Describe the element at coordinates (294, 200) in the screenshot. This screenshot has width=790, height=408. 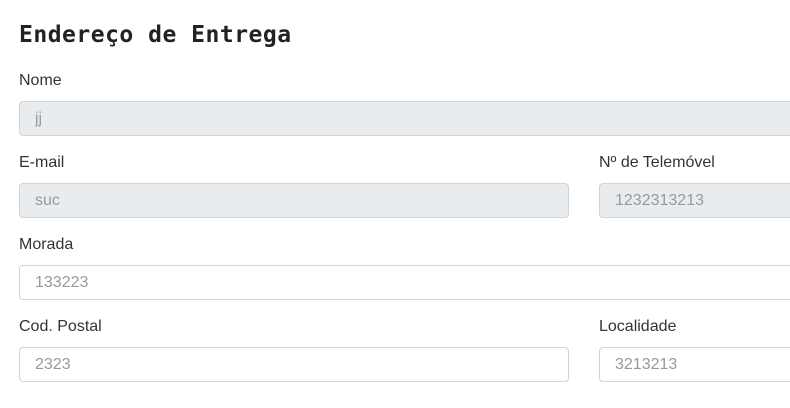
I see `email-input` at that location.